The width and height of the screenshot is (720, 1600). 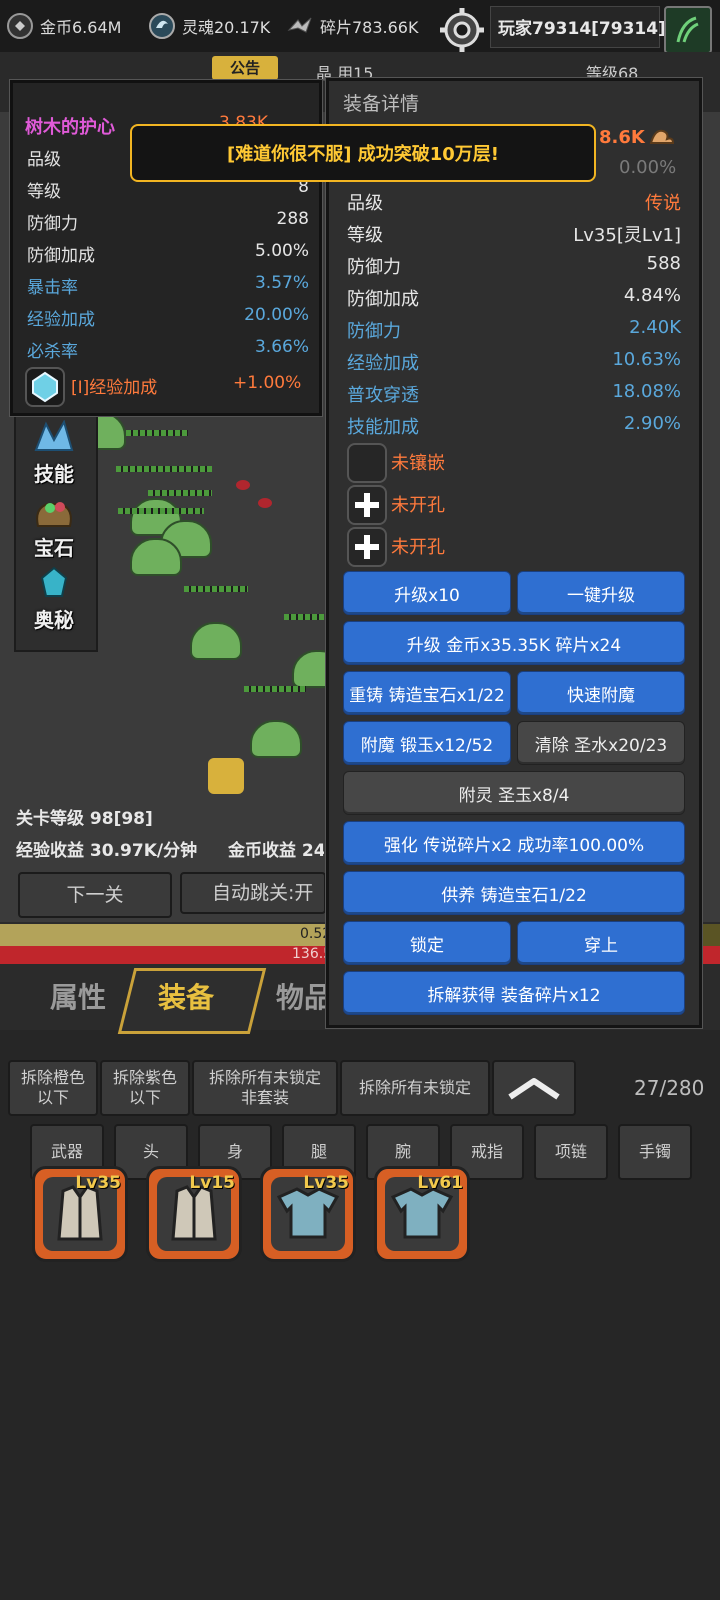 I want to click on dismantle-below-purple-button: 拆除紫色 以下, so click(x=145, y=1088).